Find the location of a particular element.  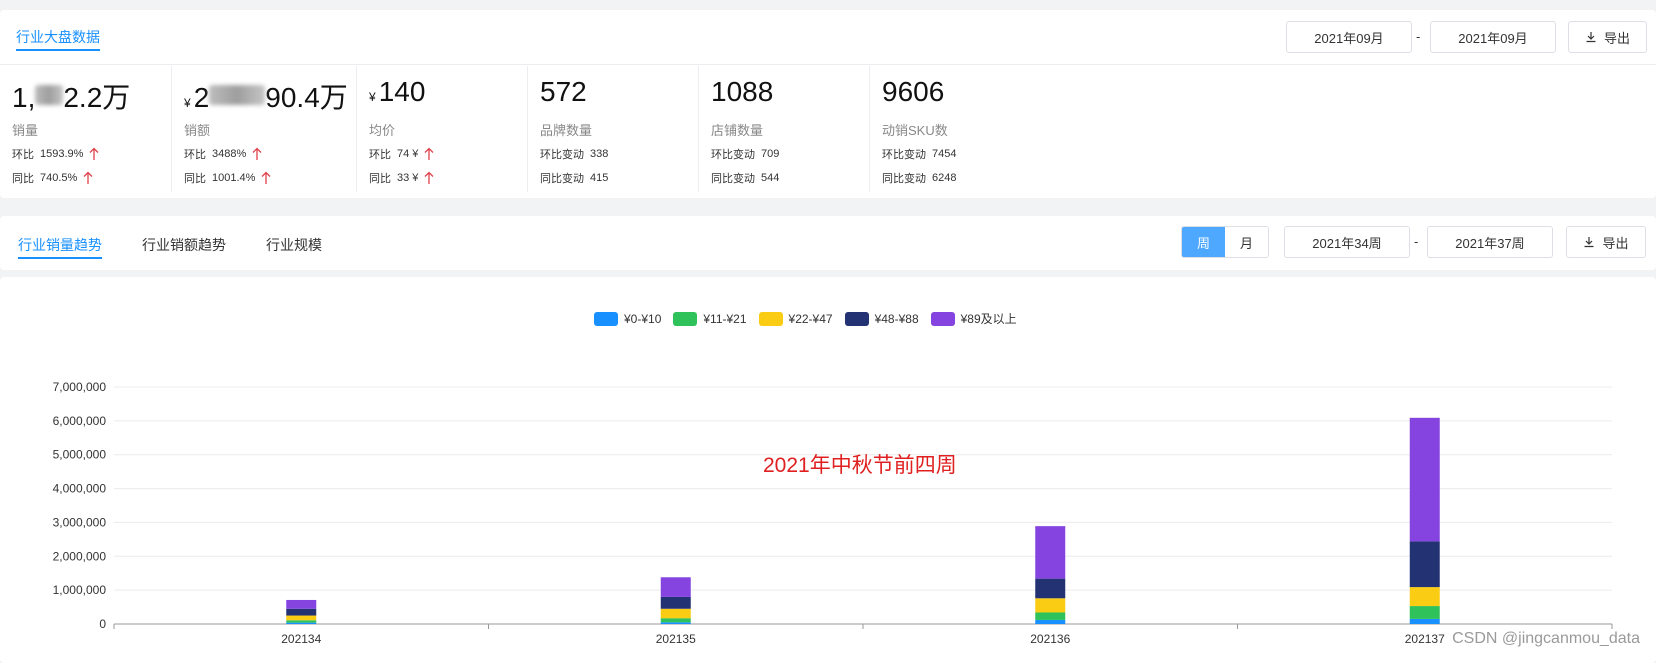

export-button-overview: 导出 is located at coordinates (1607, 37).